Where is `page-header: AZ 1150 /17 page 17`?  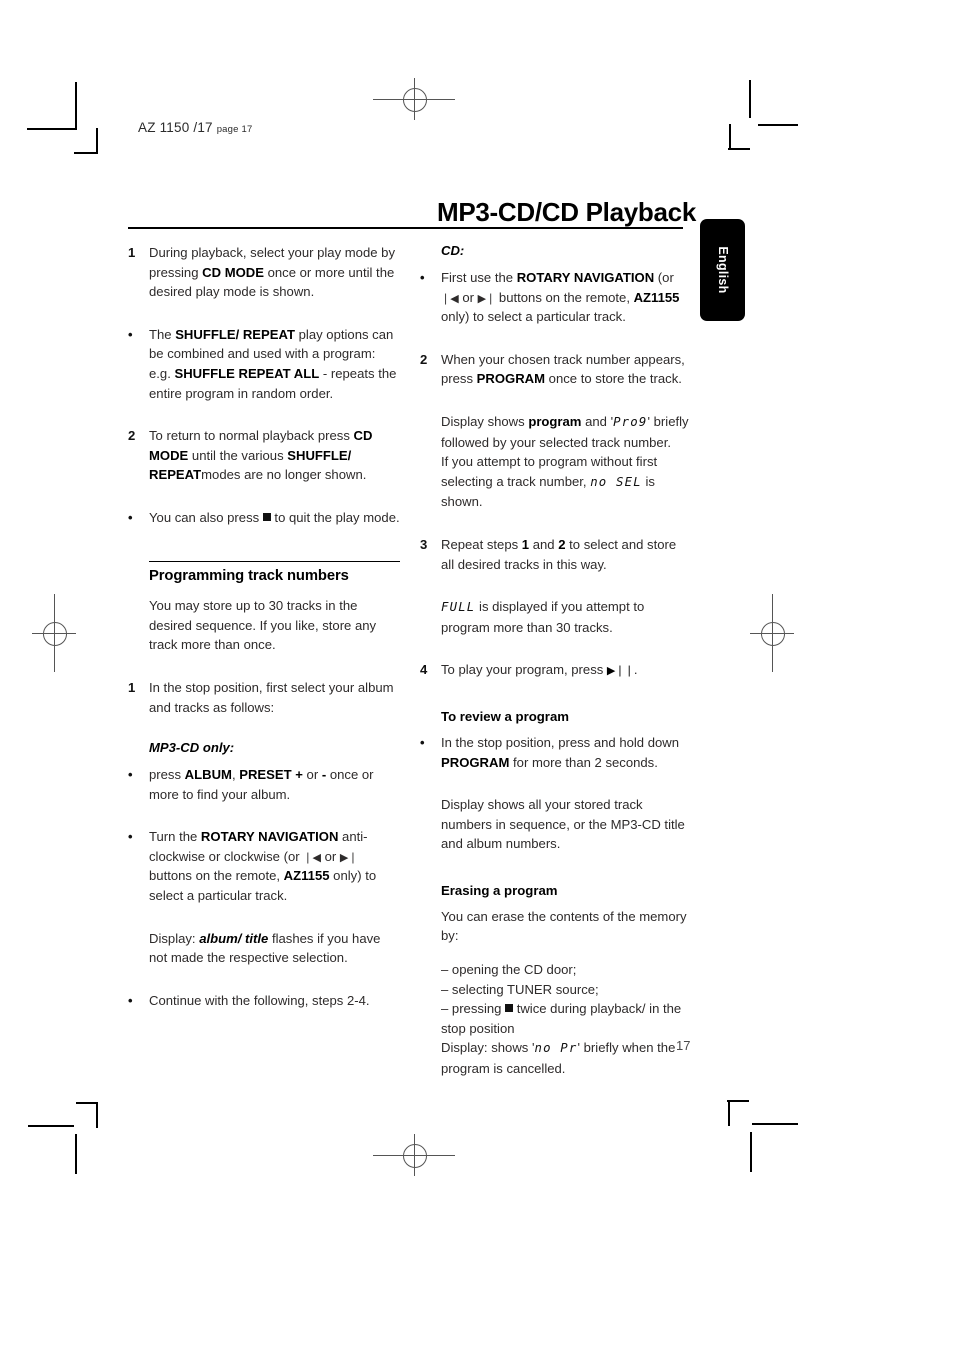
page-header: AZ 1150 /17 page 17 is located at coordinates (195, 127).